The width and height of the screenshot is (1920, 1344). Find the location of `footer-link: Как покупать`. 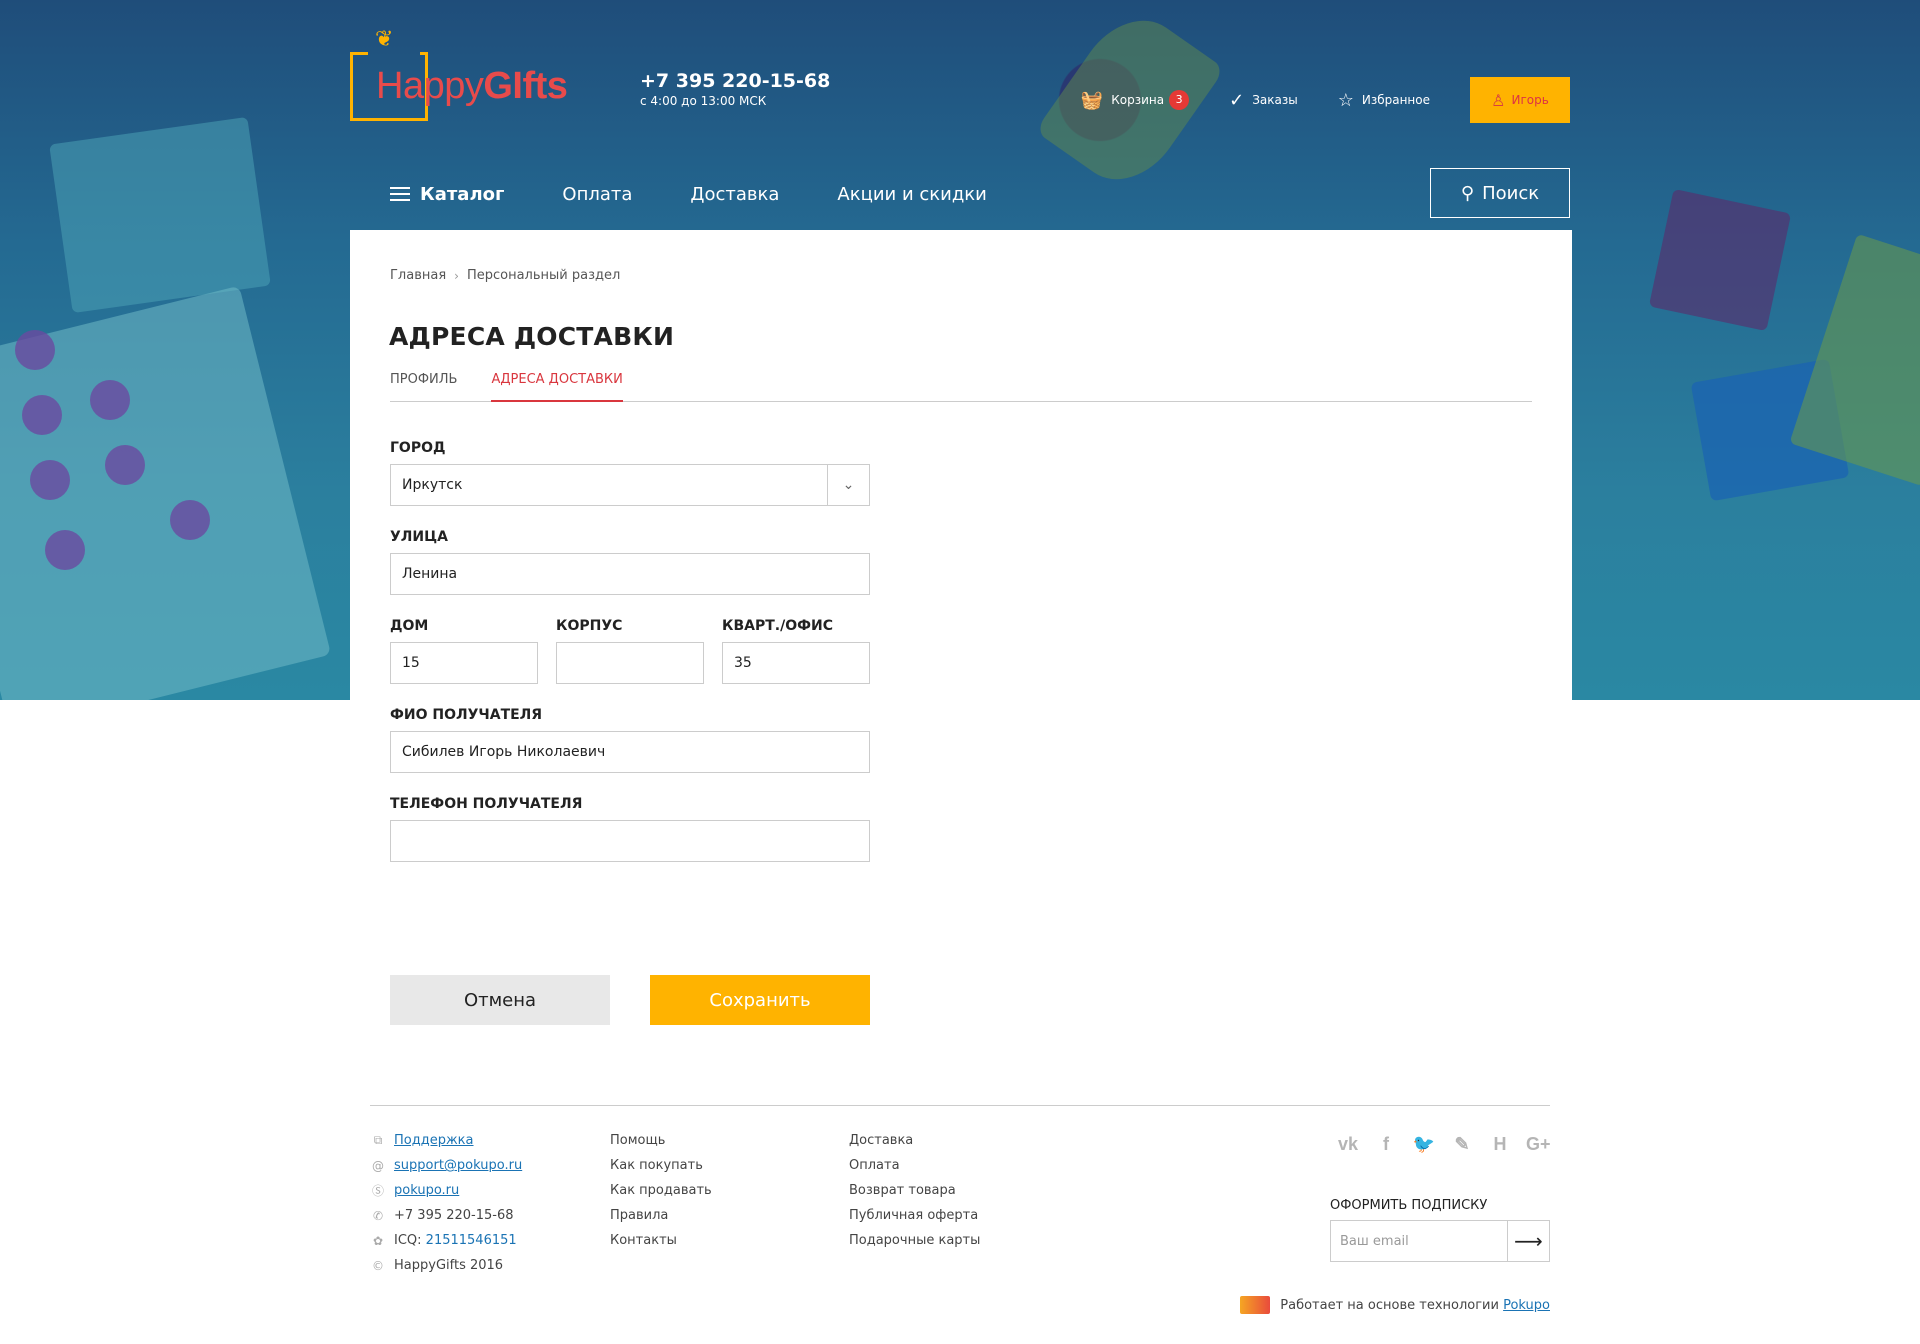

footer-link: Как покупать is located at coordinates (661, 1165).